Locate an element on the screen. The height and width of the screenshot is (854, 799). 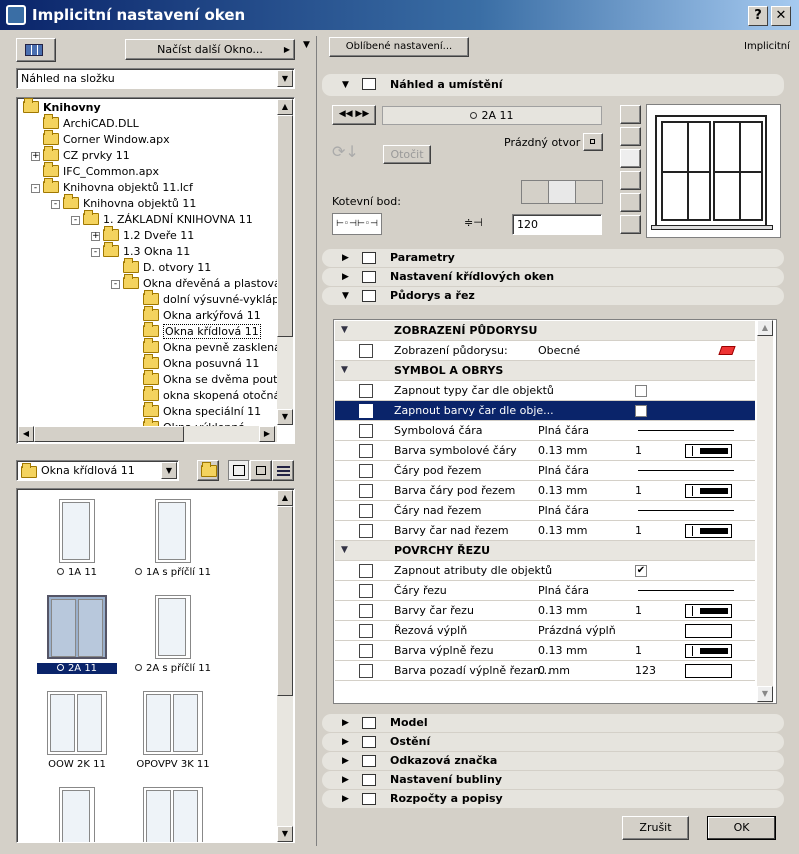
close-button: ✕ is located at coordinates (781, 16).